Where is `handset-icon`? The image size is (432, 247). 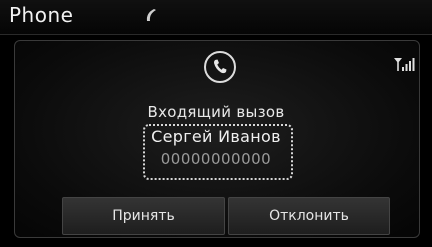 handset-icon is located at coordinates (151, 15).